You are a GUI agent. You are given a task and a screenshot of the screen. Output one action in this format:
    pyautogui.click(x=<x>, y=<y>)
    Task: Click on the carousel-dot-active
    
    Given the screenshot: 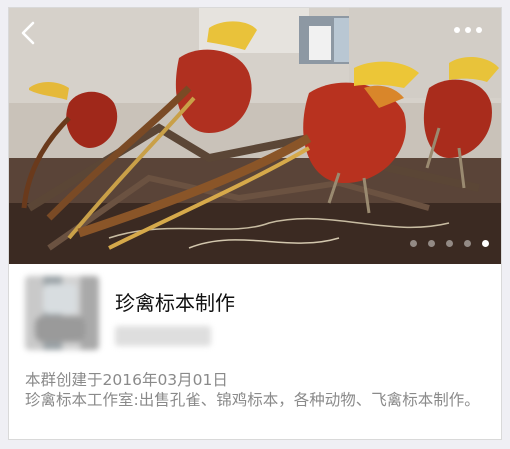 What is the action you would take?
    pyautogui.click(x=485, y=243)
    